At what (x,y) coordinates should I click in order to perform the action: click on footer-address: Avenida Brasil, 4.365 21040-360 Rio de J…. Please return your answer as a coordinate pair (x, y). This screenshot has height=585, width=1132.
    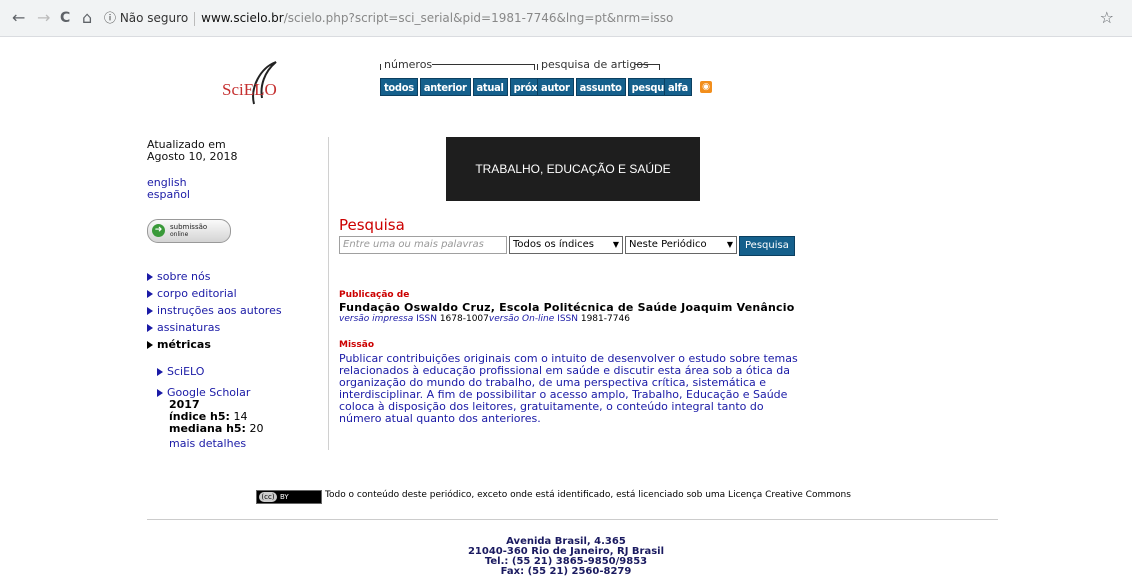
    Looking at the image, I should click on (566, 557).